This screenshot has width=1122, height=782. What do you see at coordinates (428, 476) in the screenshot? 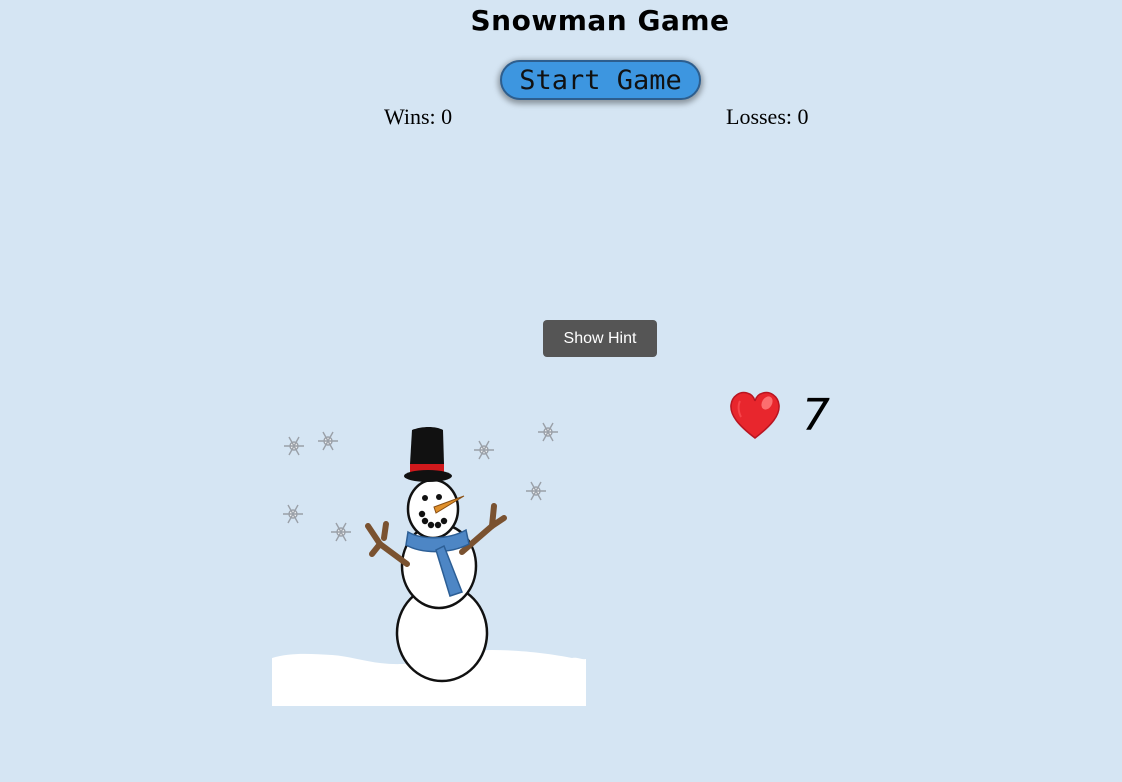
I see `hat-brim` at bounding box center [428, 476].